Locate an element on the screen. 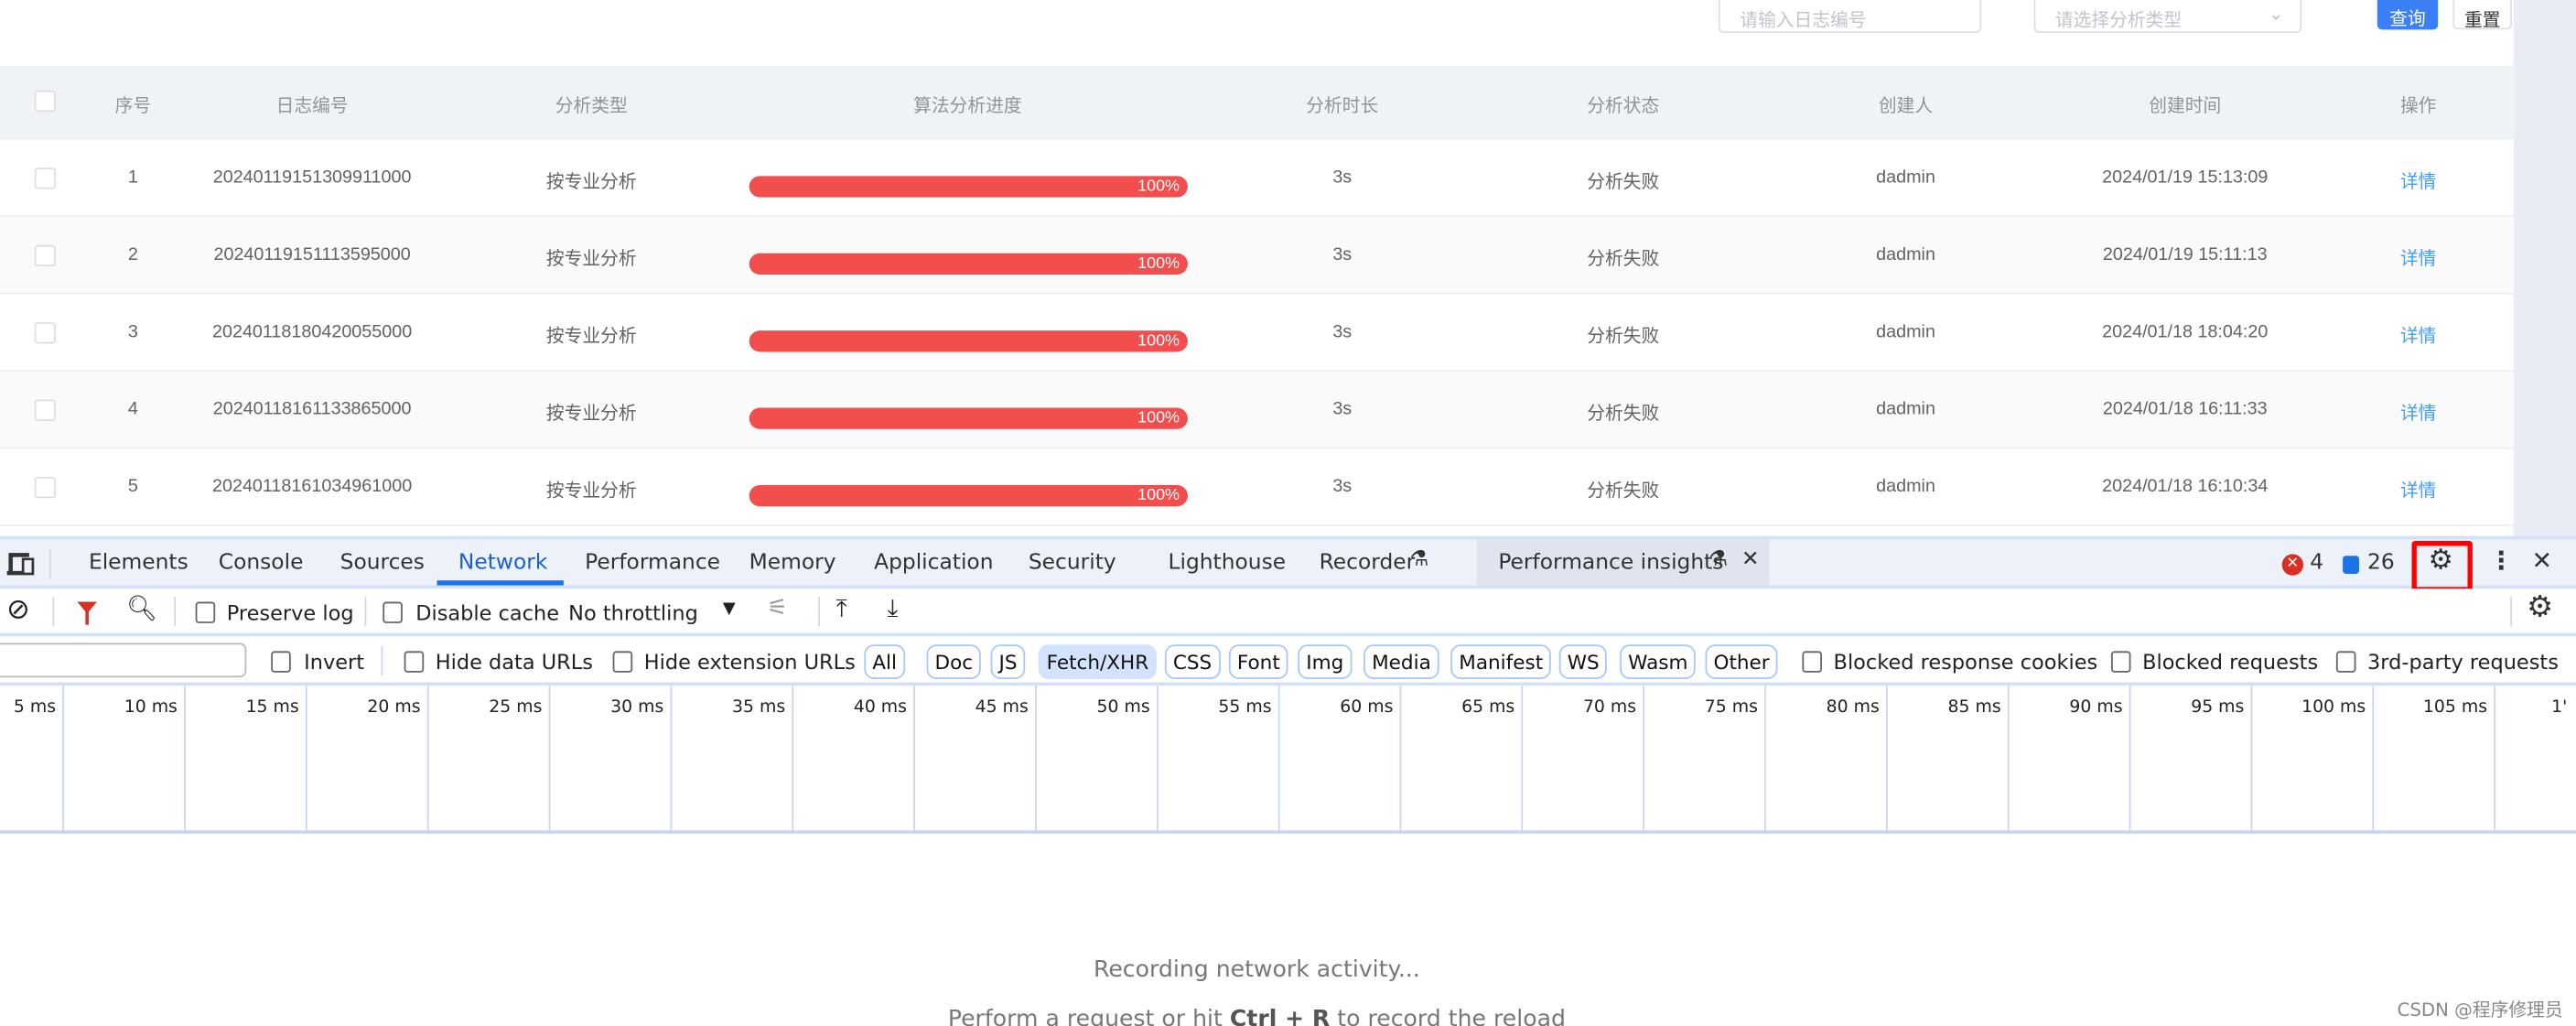 This screenshot has width=2576, height=1026. column-header: 算法分析进度 is located at coordinates (967, 106).